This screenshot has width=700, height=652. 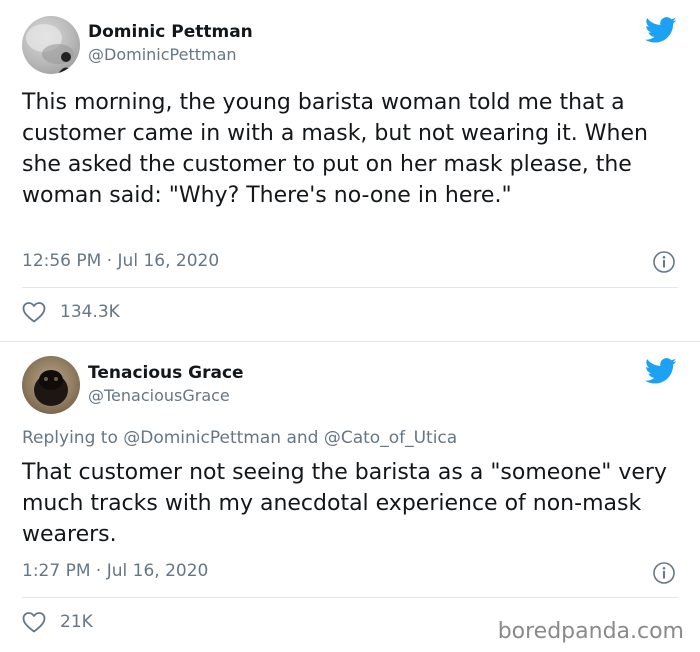 I want to click on author-handle: @DominicPettman, so click(x=162, y=54).